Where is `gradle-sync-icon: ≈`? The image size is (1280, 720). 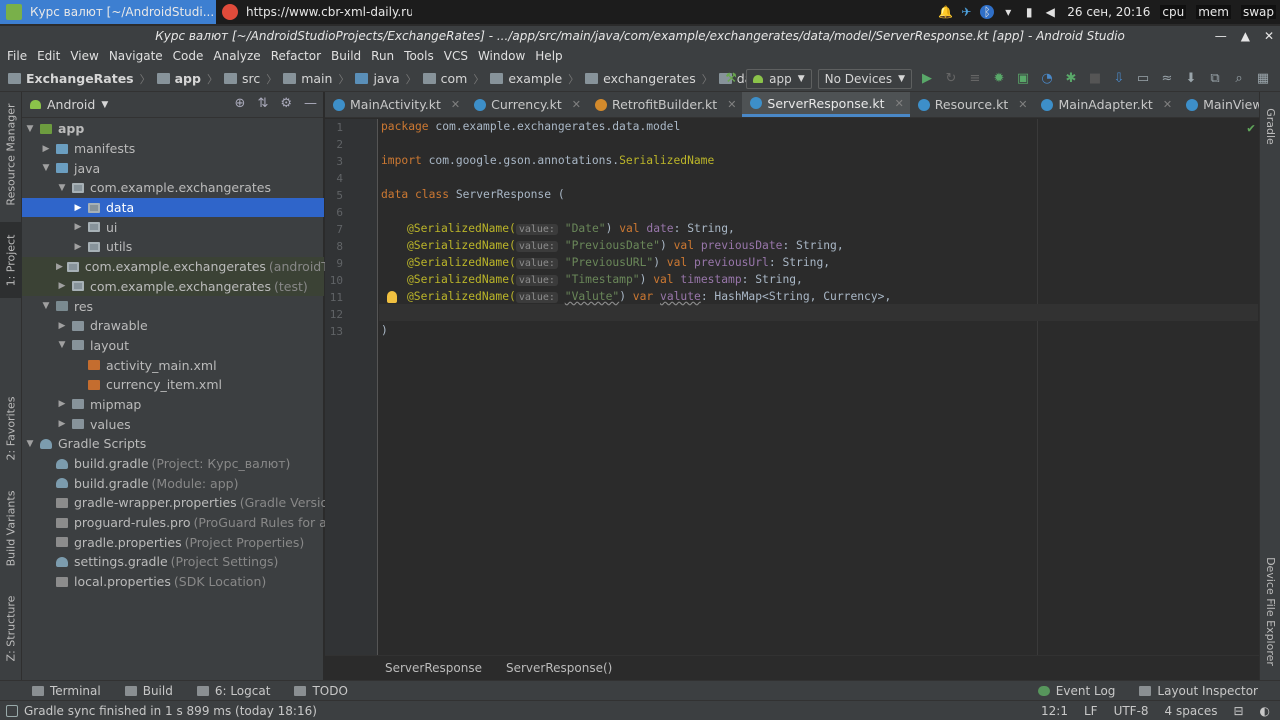
gradle-sync-icon: ≈ is located at coordinates (1167, 79).